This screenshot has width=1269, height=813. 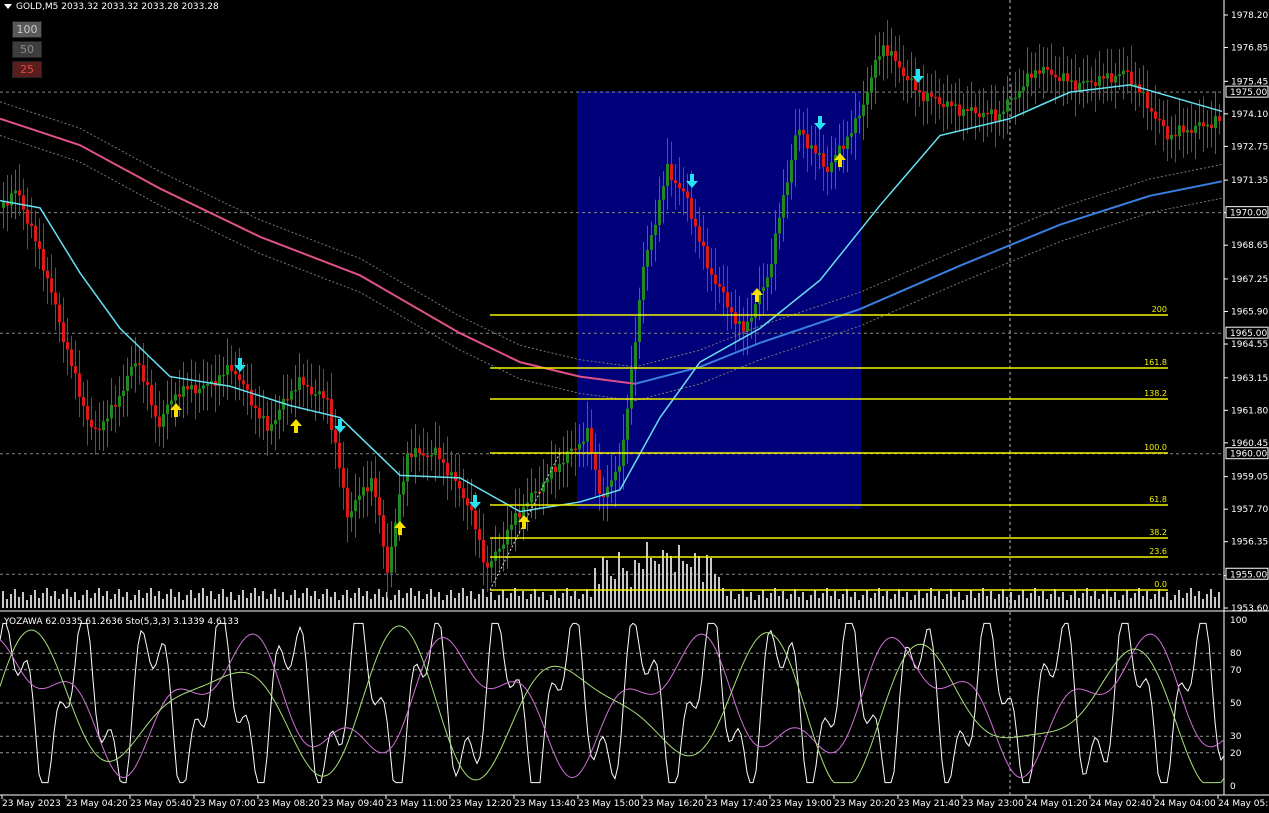 What do you see at coordinates (1158, 499) in the screenshot?
I see `fib-level-label: 61.8` at bounding box center [1158, 499].